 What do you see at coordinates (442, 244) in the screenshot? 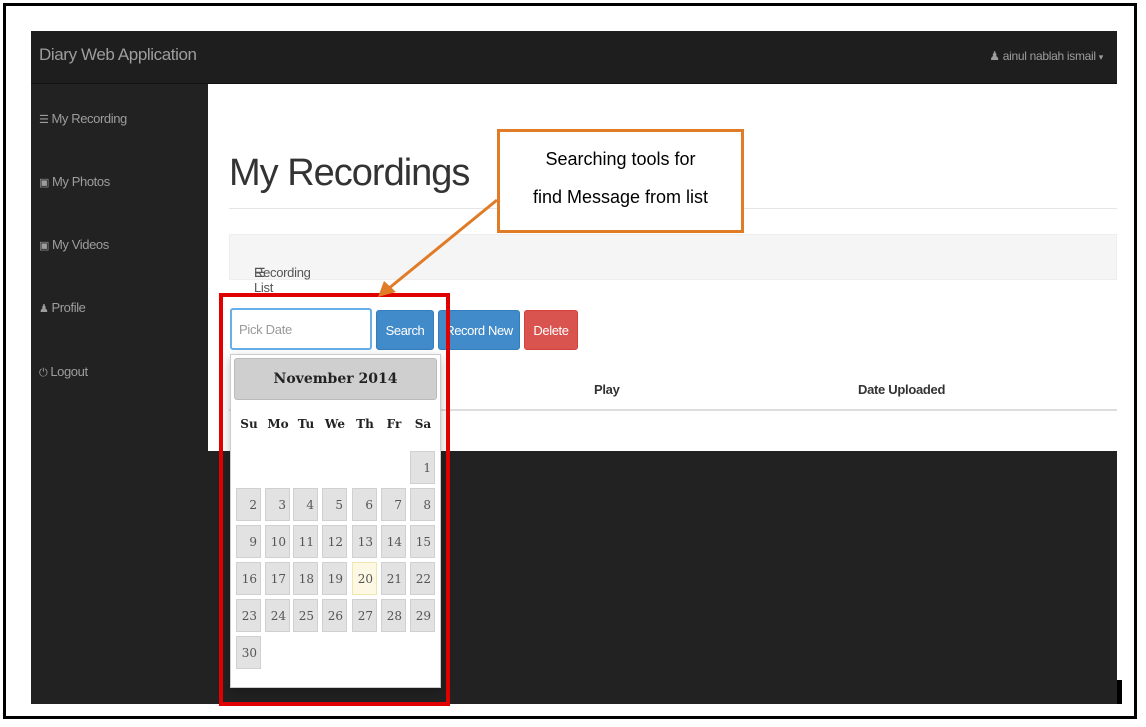
I see `arrow-line` at bounding box center [442, 244].